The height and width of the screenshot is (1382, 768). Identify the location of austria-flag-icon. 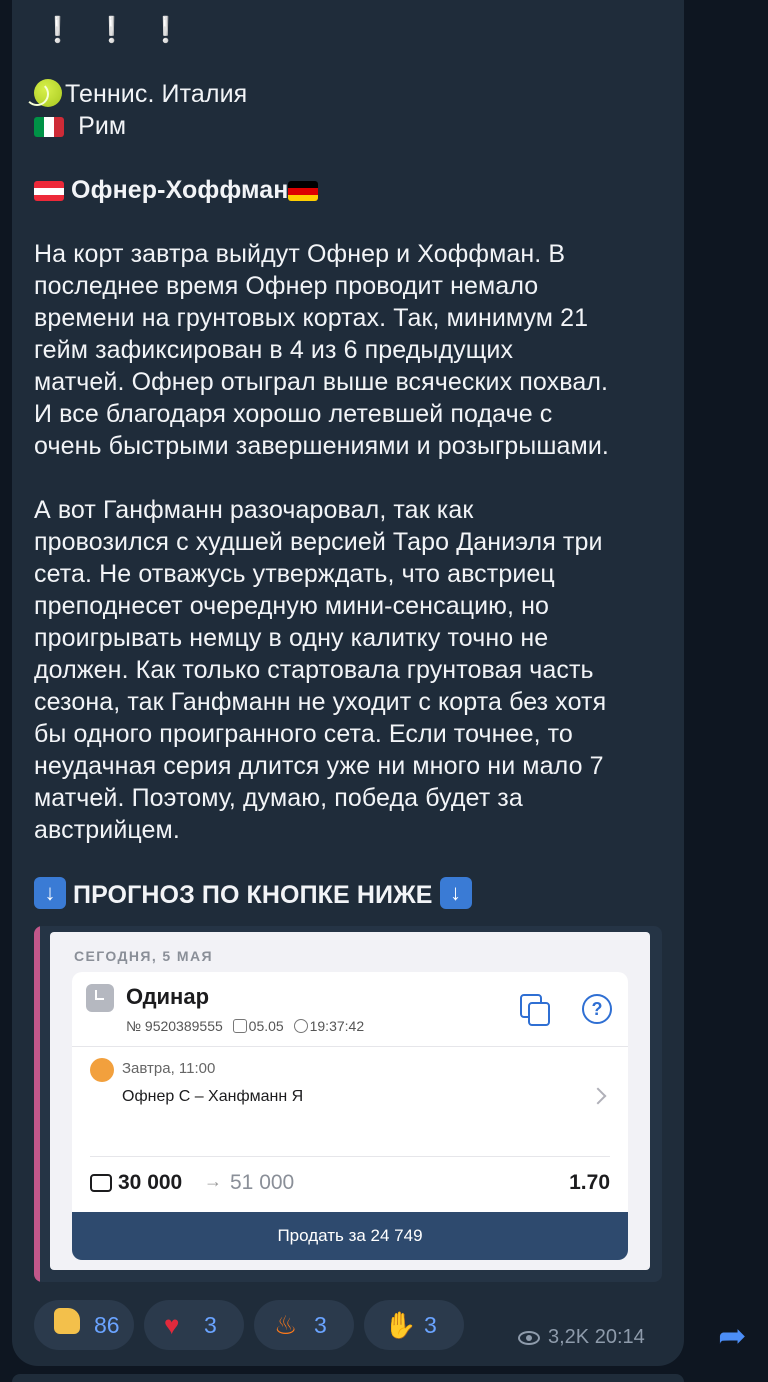
(49, 191).